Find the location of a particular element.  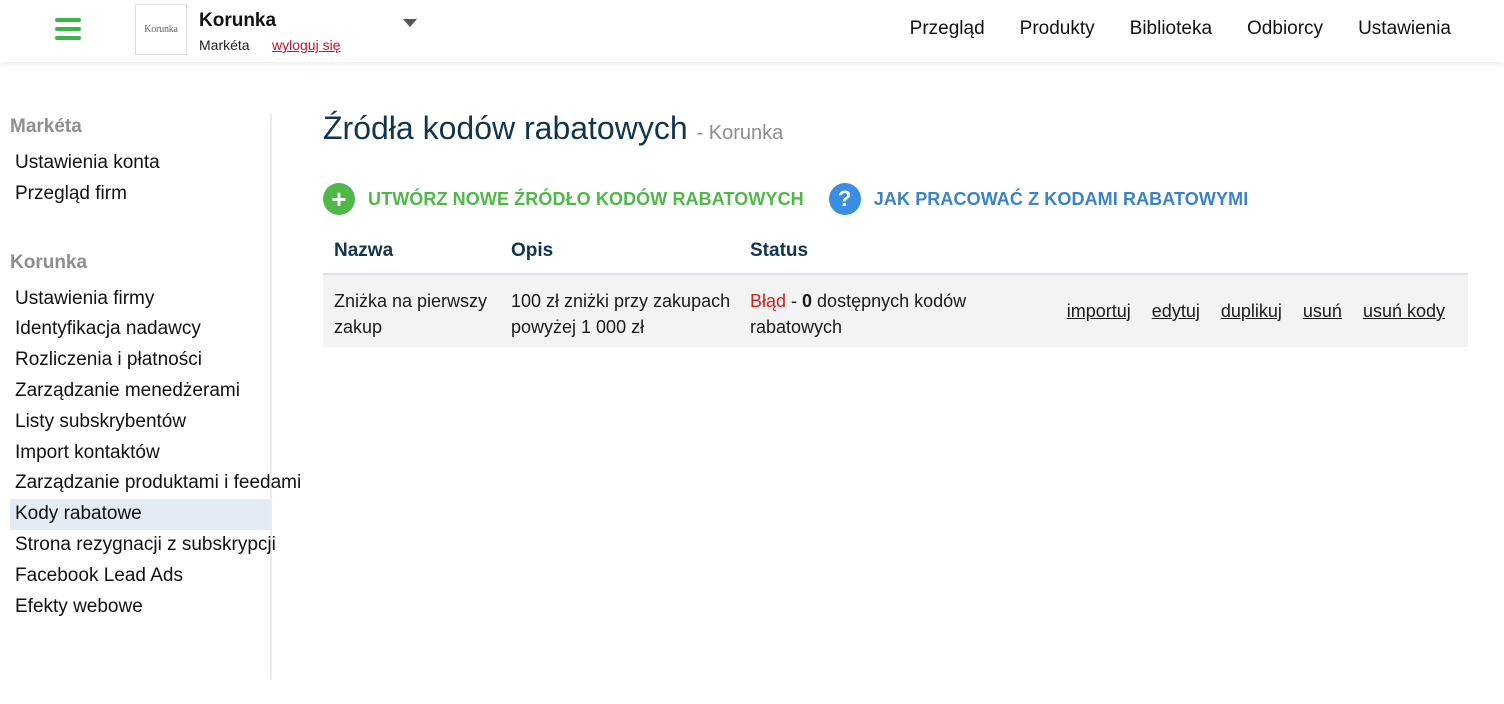

sidebar-item-identyfikacja-nadawcy: Identyfikacja nadawcy is located at coordinates (140, 329).